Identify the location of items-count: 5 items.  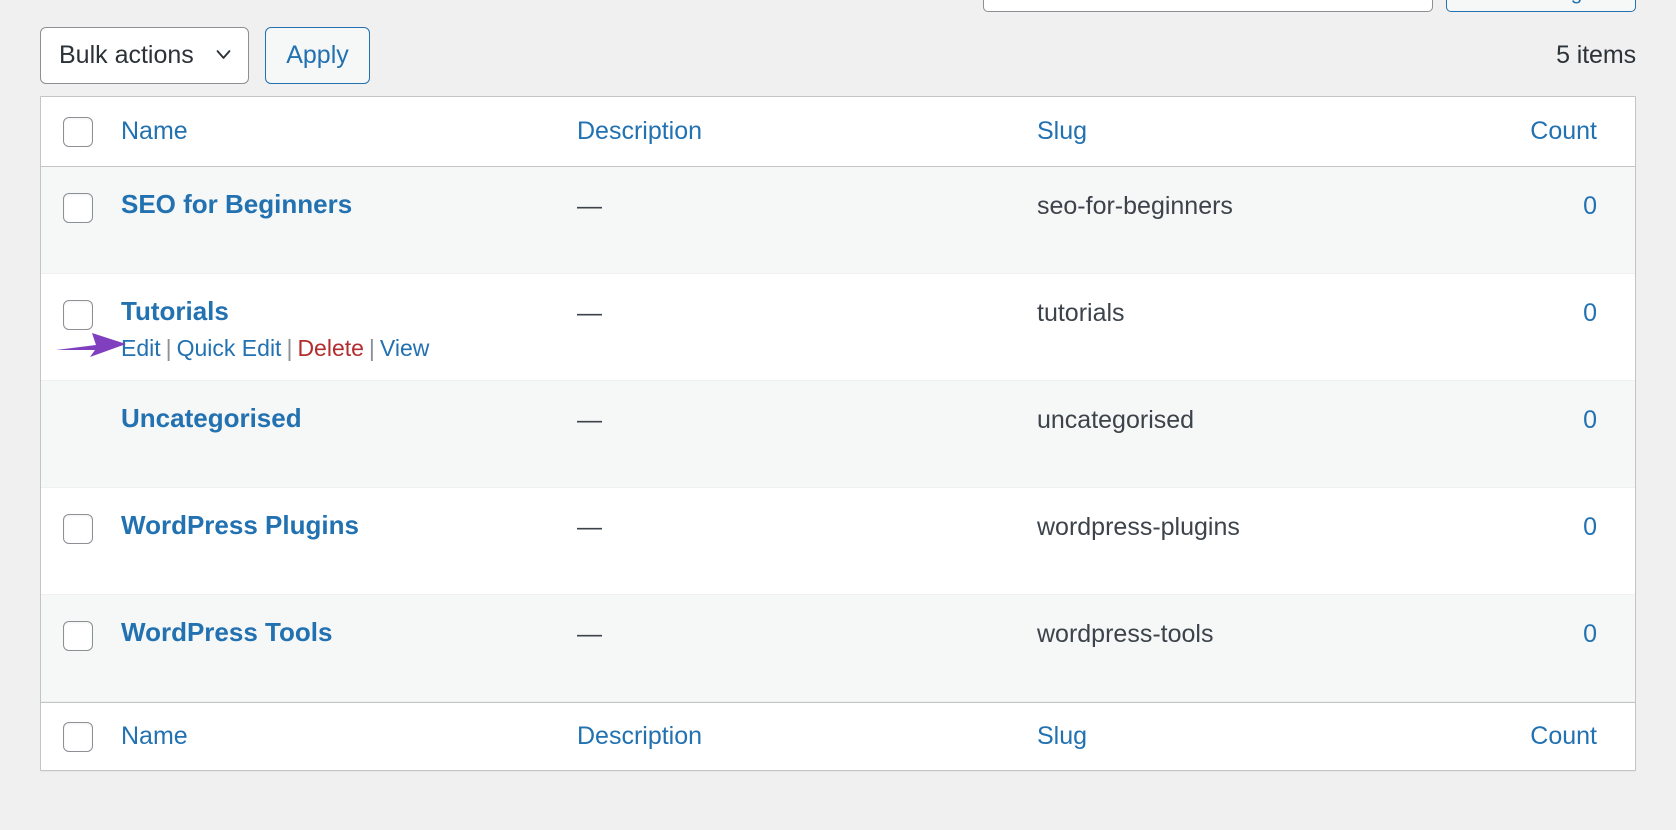
(1596, 54).